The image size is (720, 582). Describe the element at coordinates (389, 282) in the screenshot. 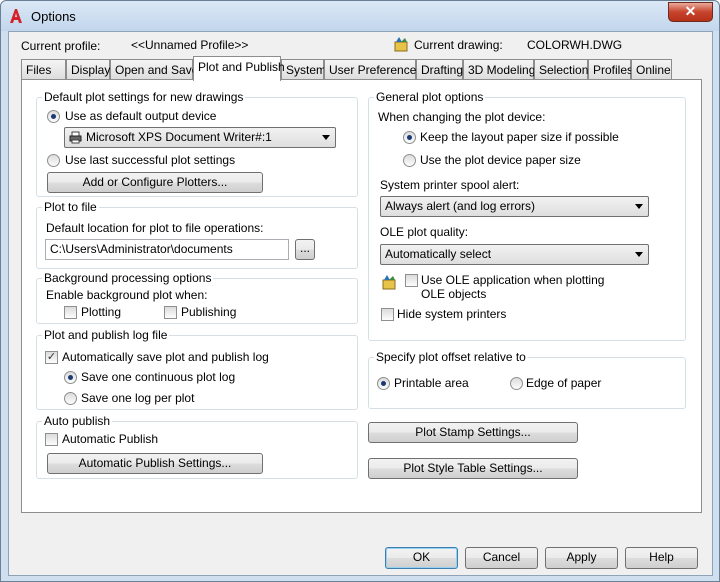

I see `ole-drawing-icon` at that location.